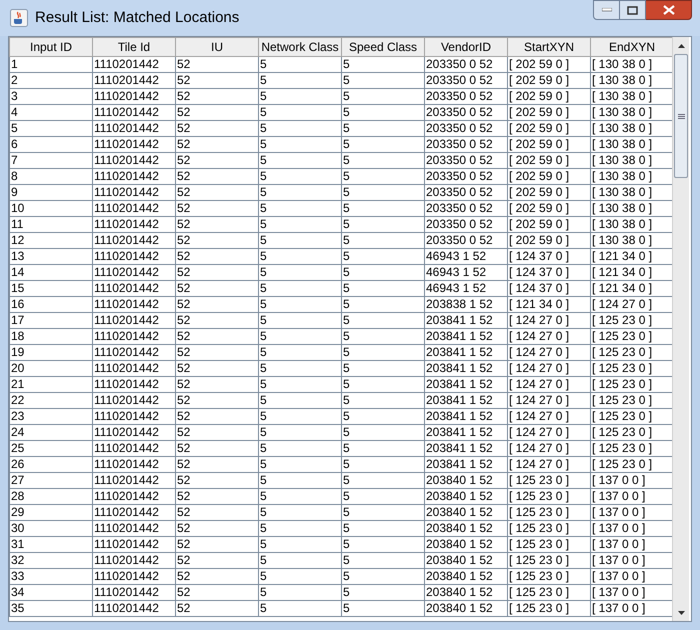 The width and height of the screenshot is (700, 630). Describe the element at coordinates (466, 47) in the screenshot. I see `column-header: VendorID` at that location.